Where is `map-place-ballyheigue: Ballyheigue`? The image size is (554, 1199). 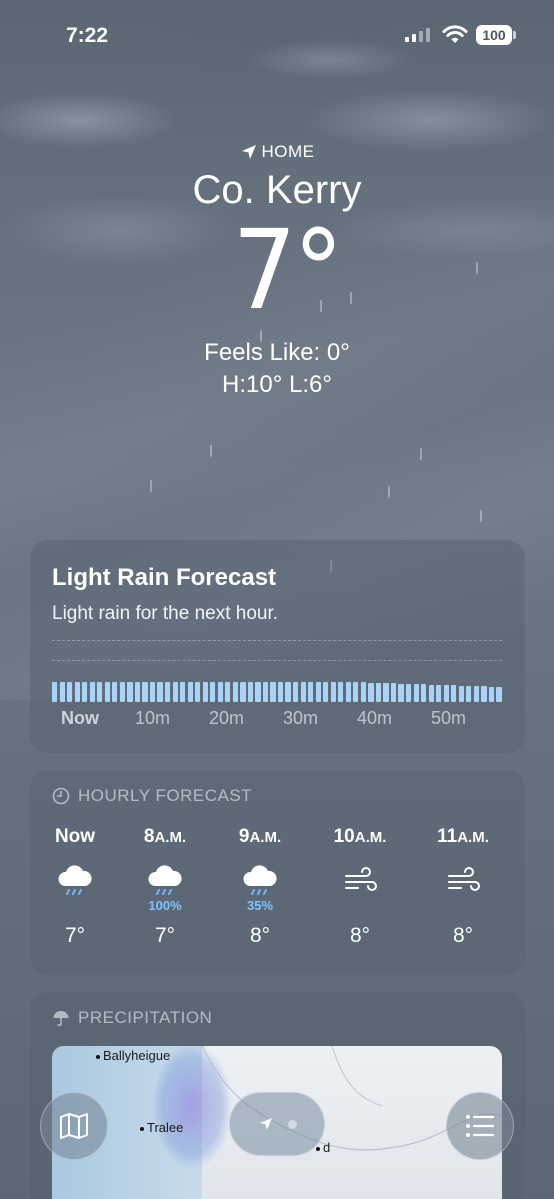
map-place-ballyheigue: Ballyheigue is located at coordinates (133, 1055).